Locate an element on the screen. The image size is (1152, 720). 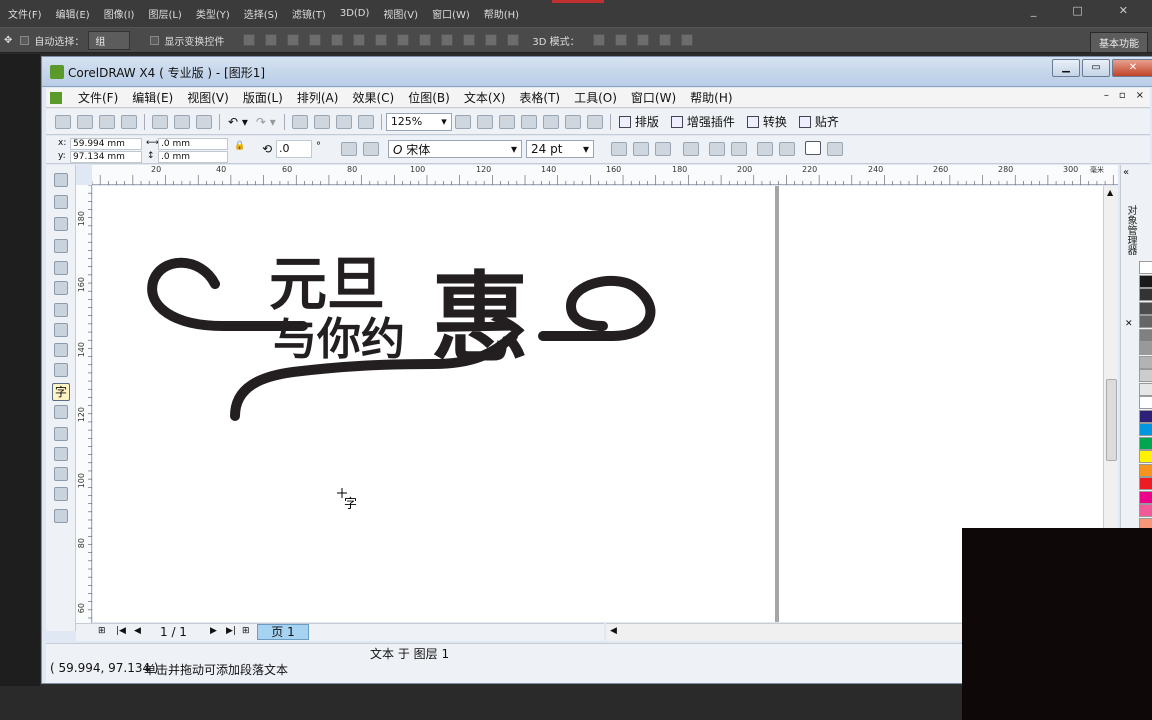
eyedropper-tool-icon is located at coordinates (61, 454).